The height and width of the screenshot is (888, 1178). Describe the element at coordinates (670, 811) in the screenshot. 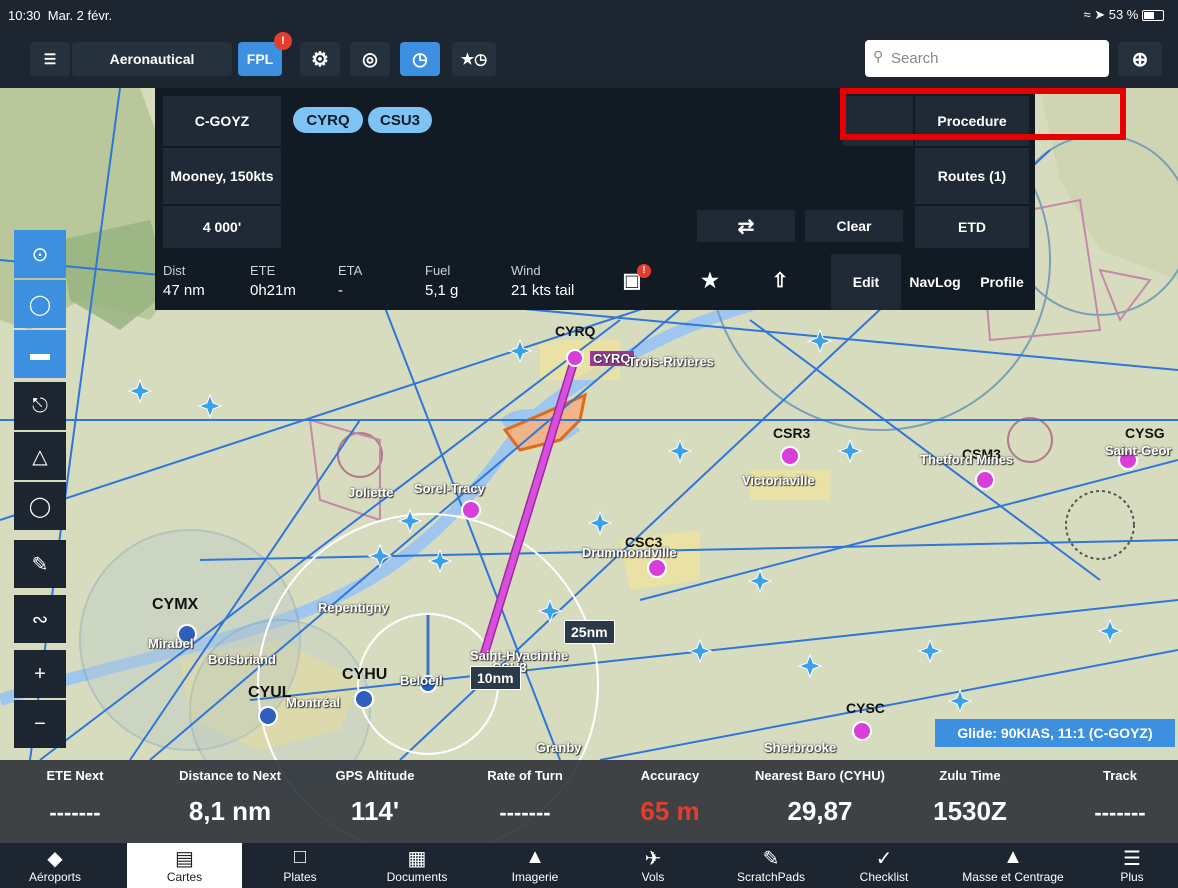

I see `accuracy-value: 65 m` at that location.